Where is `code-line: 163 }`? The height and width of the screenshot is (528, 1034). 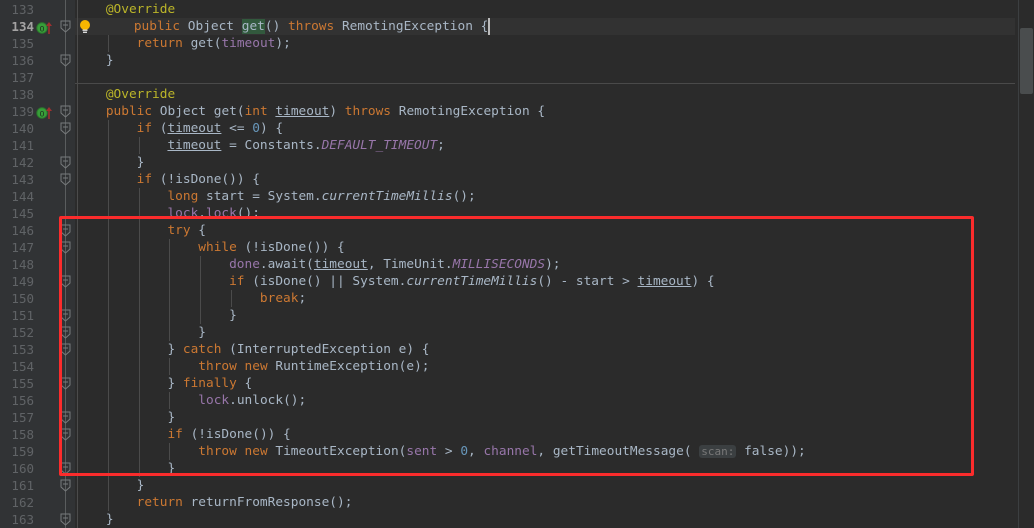
code-line: 163 } is located at coordinates (517, 519).